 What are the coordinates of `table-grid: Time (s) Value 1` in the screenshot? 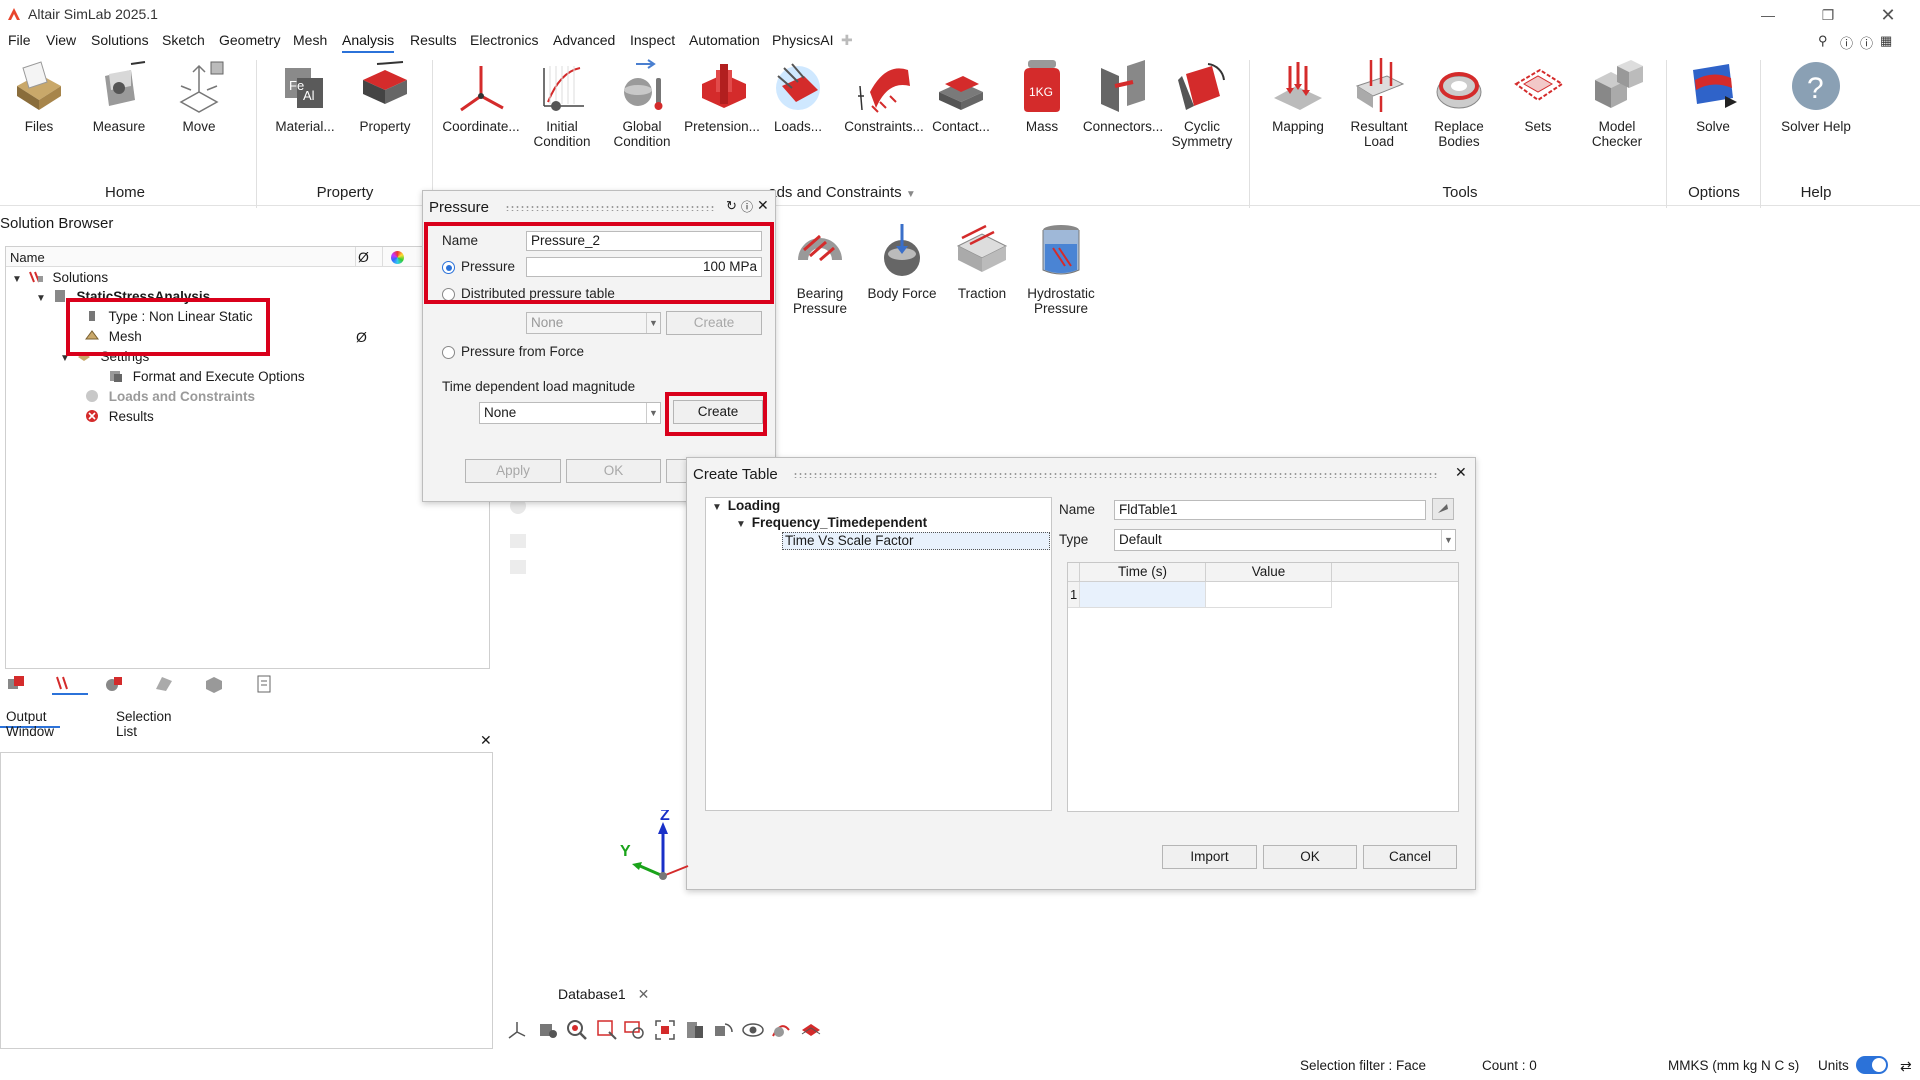 It's located at (1263, 687).